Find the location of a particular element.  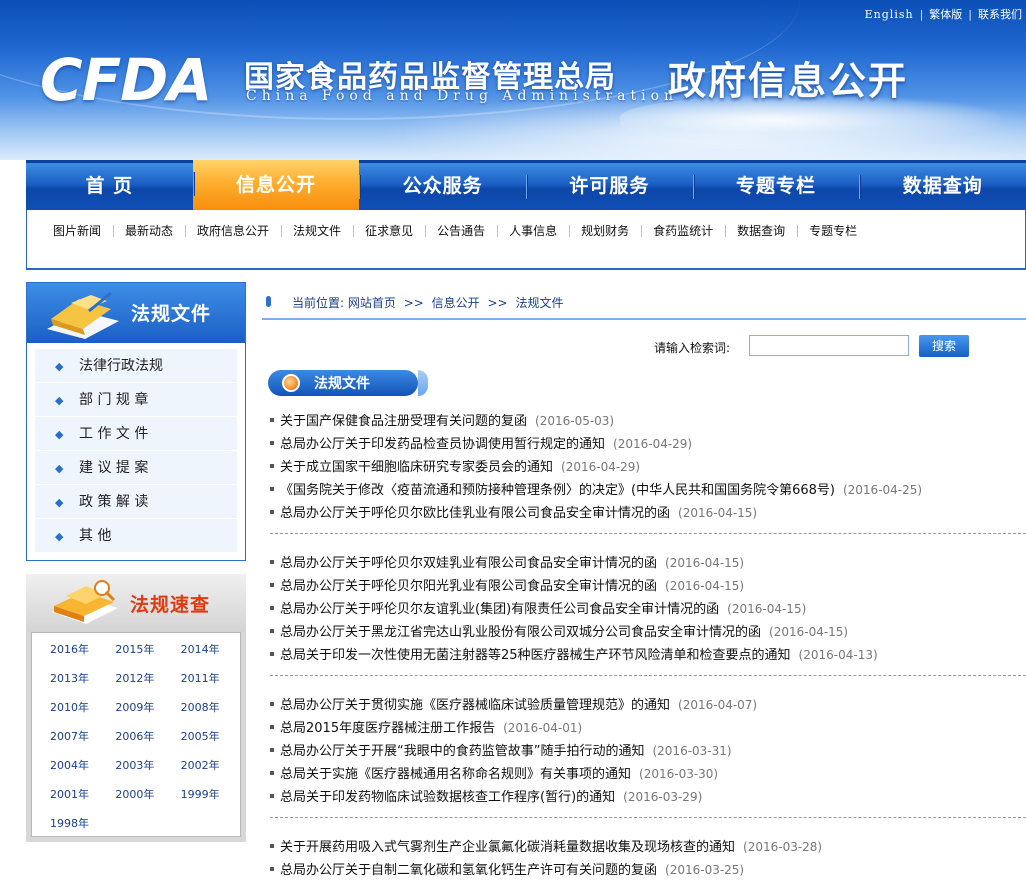

english-link: English is located at coordinates (889, 14).